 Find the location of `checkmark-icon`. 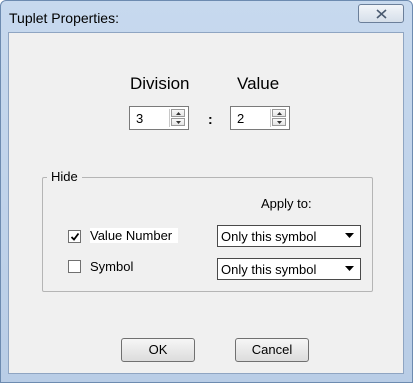

checkmark-icon is located at coordinates (75, 236).